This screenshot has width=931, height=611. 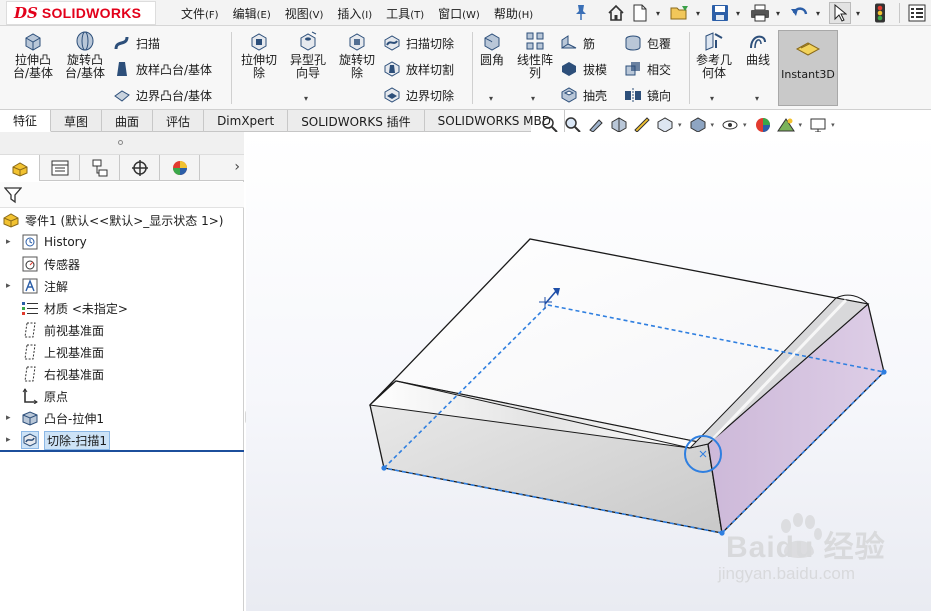 I want to click on fillet-button: 圆角, so click(x=492, y=48).